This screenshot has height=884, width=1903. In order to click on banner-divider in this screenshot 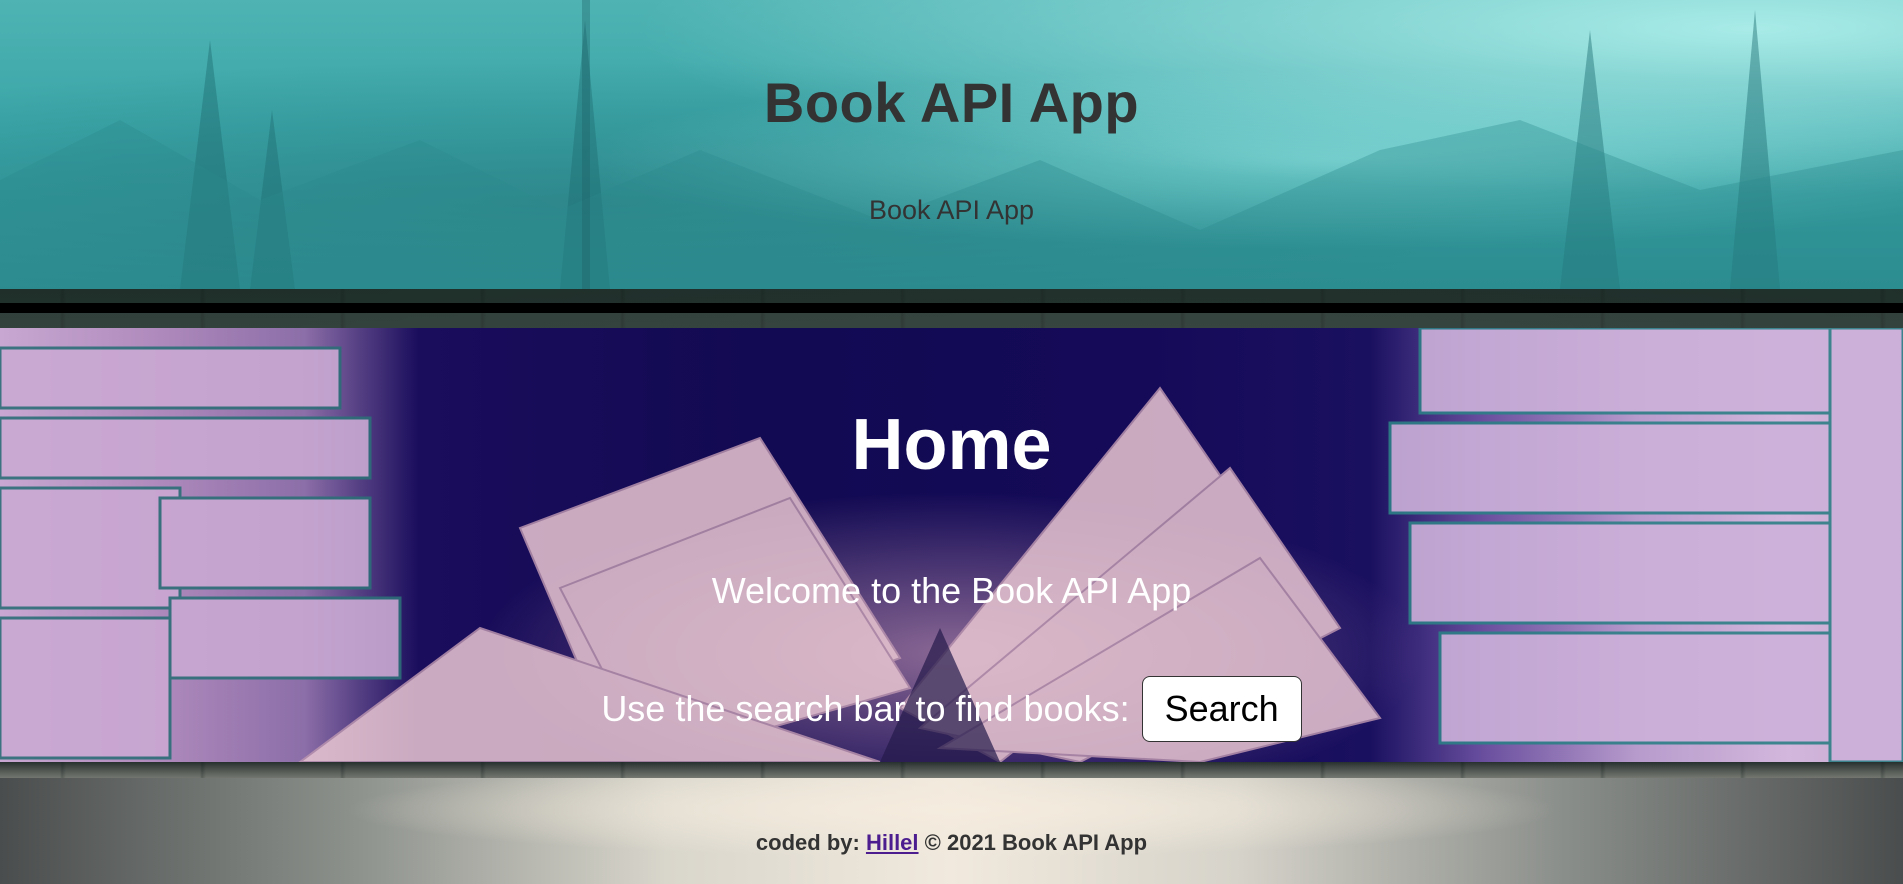, I will do `click(951, 770)`.